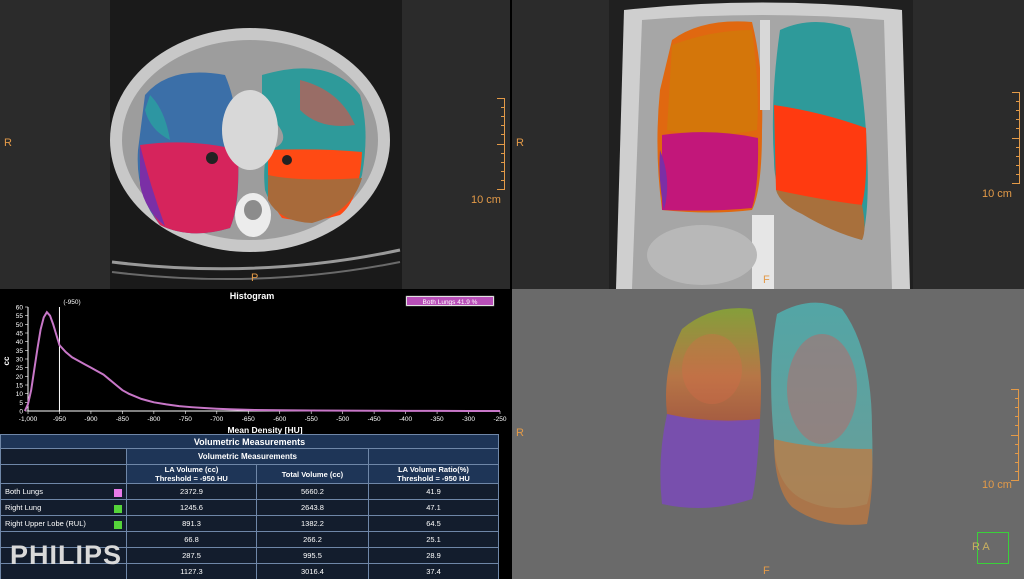 This screenshot has height=579, width=1024. What do you see at coordinates (191, 507) in the screenshot?
I see `cell-la: 1245.6` at bounding box center [191, 507].